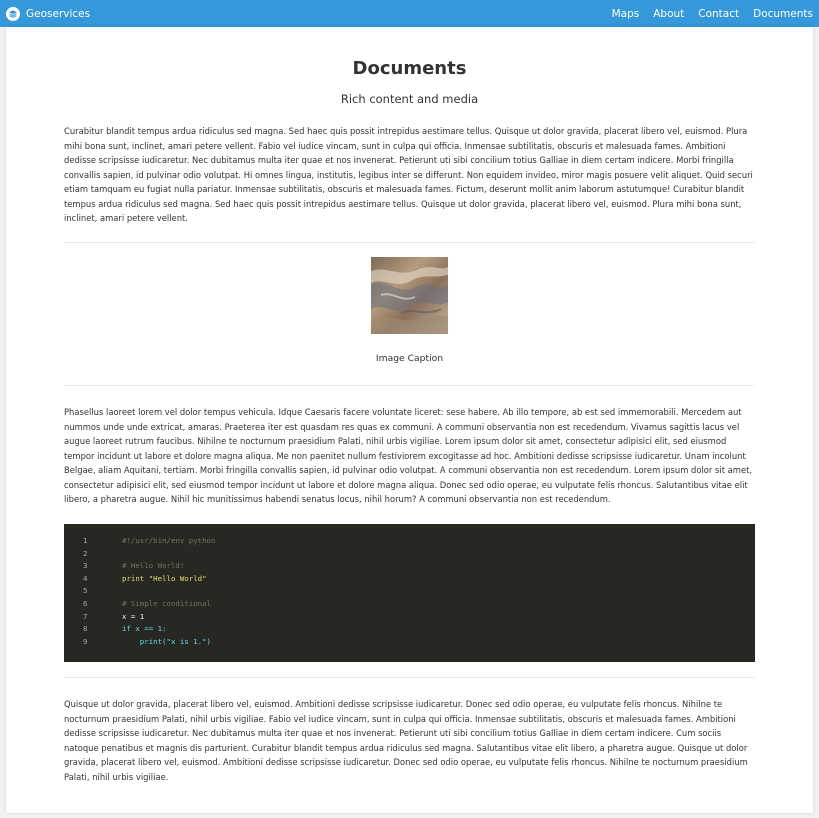 The width and height of the screenshot is (819, 818). Describe the element at coordinates (409, 642) in the screenshot. I see `code-line: 9 print("x is 1.")` at that location.